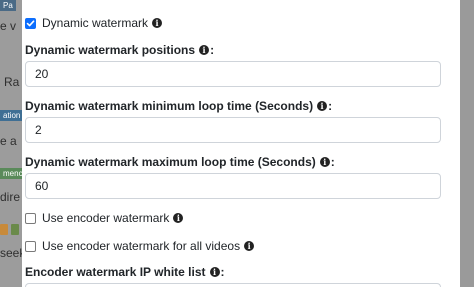 Image resolution: width=474 pixels, height=287 pixels. I want to click on check-icon, so click(30, 22).